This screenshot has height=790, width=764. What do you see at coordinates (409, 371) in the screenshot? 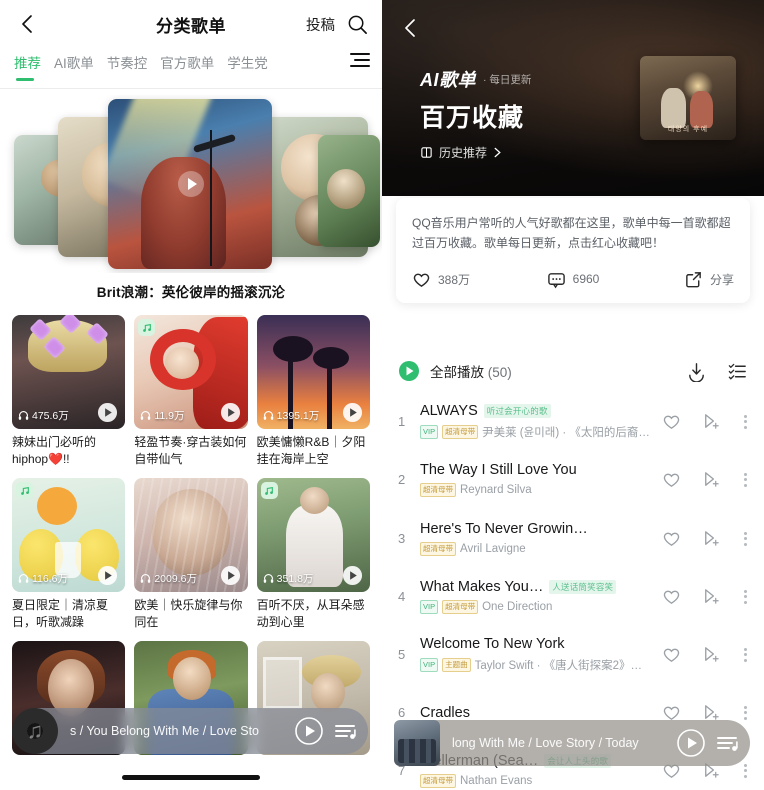
I see `play-circle-green-icon` at bounding box center [409, 371].